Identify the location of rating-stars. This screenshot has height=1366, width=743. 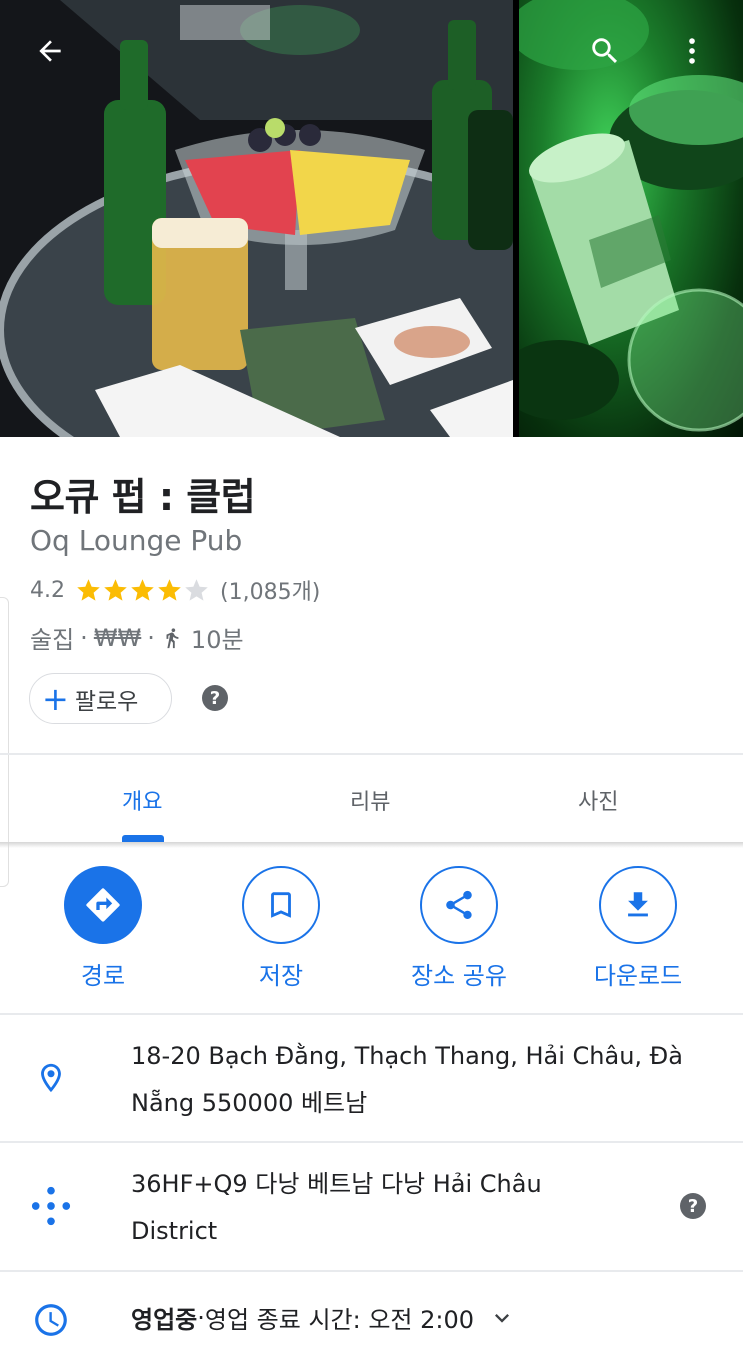
(142, 590).